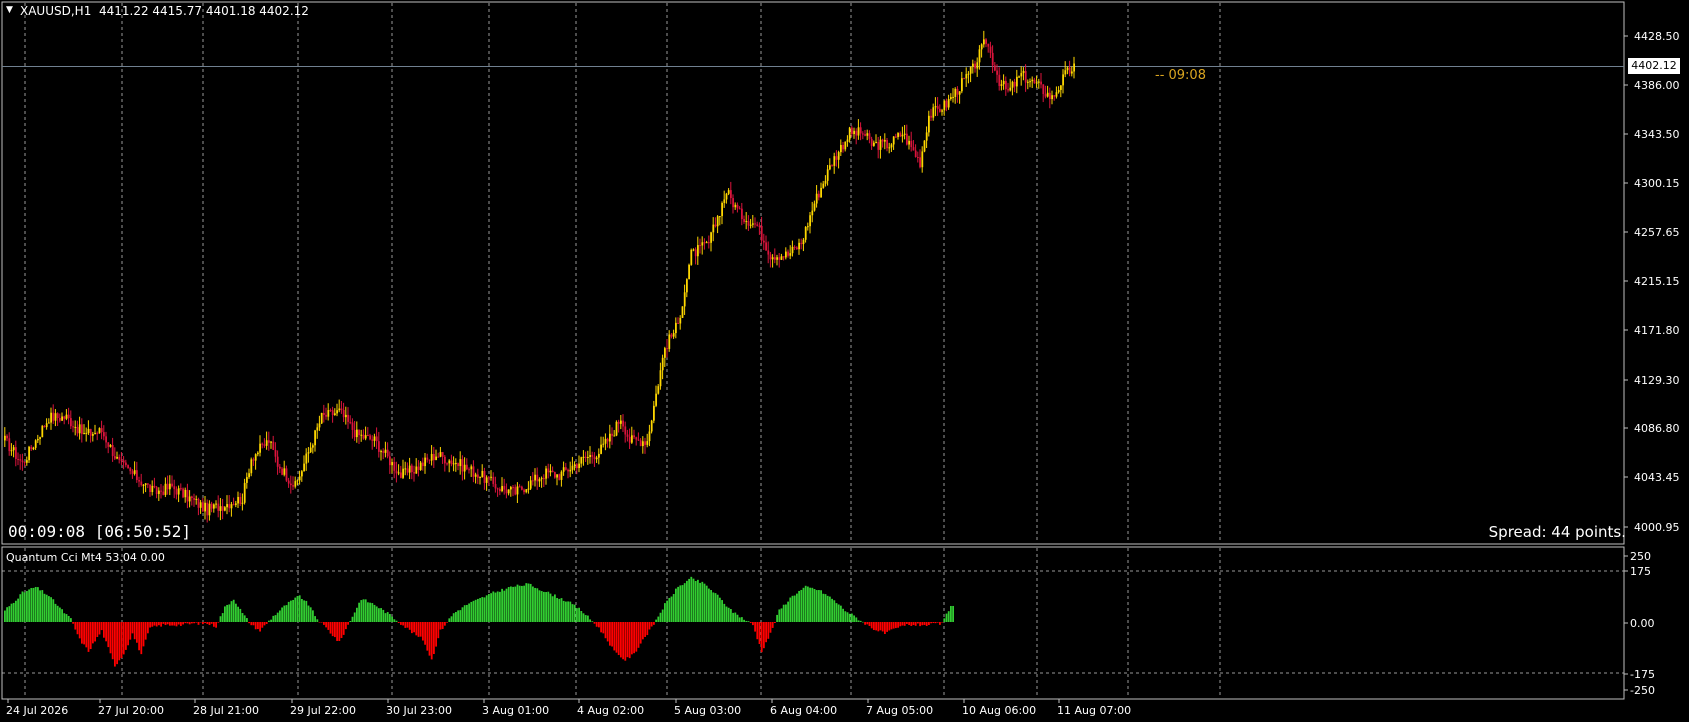  Describe the element at coordinates (9, 10) in the screenshot. I see `chart-menu-triangle-icon: ▼` at that location.